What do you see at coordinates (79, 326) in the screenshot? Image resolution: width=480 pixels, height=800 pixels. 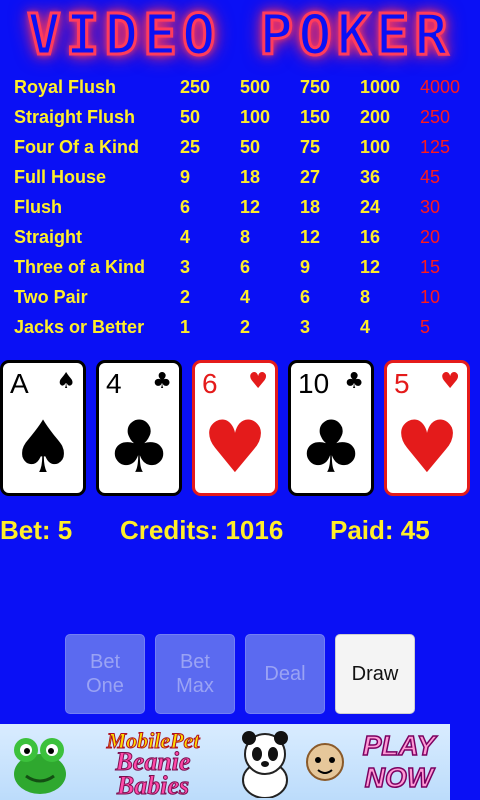 I see `hand-name: Jacks or Better` at bounding box center [79, 326].